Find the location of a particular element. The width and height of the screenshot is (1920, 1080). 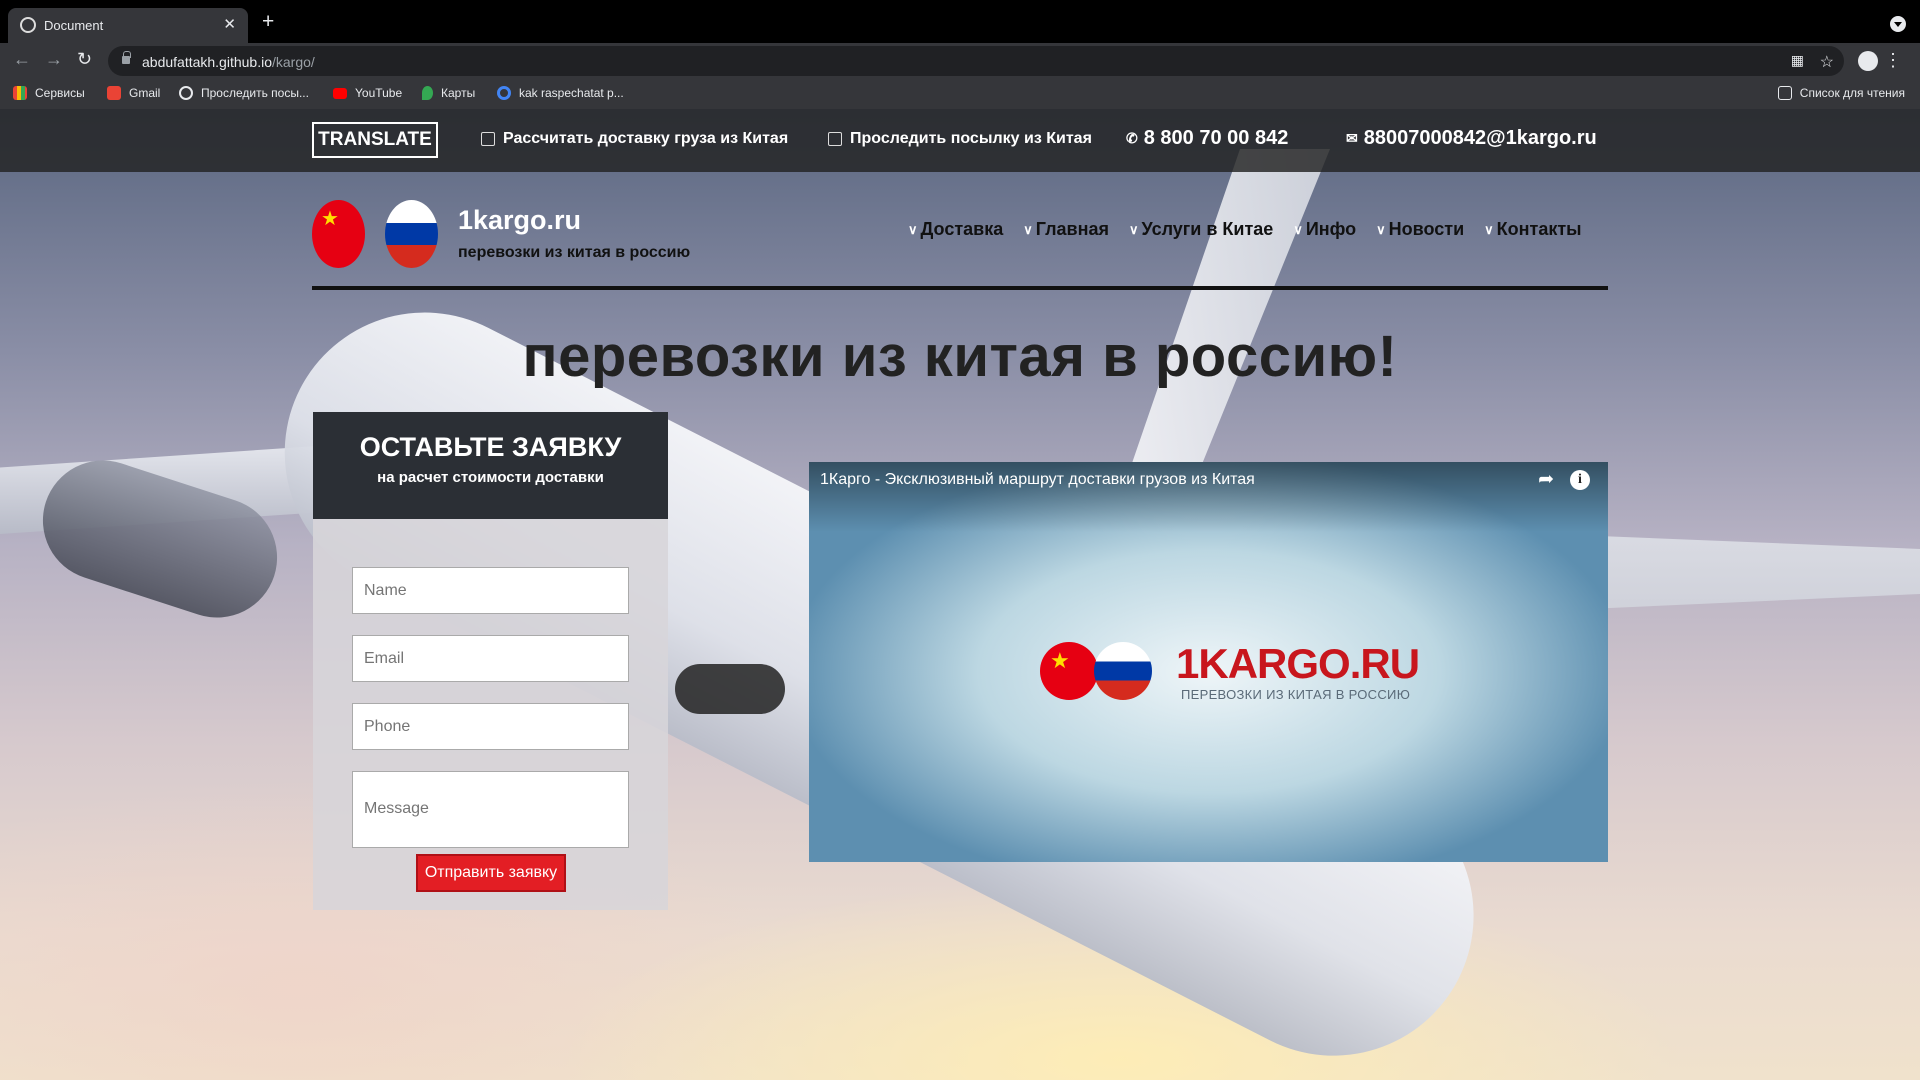

reload-icon: ↻ is located at coordinates (84, 59).